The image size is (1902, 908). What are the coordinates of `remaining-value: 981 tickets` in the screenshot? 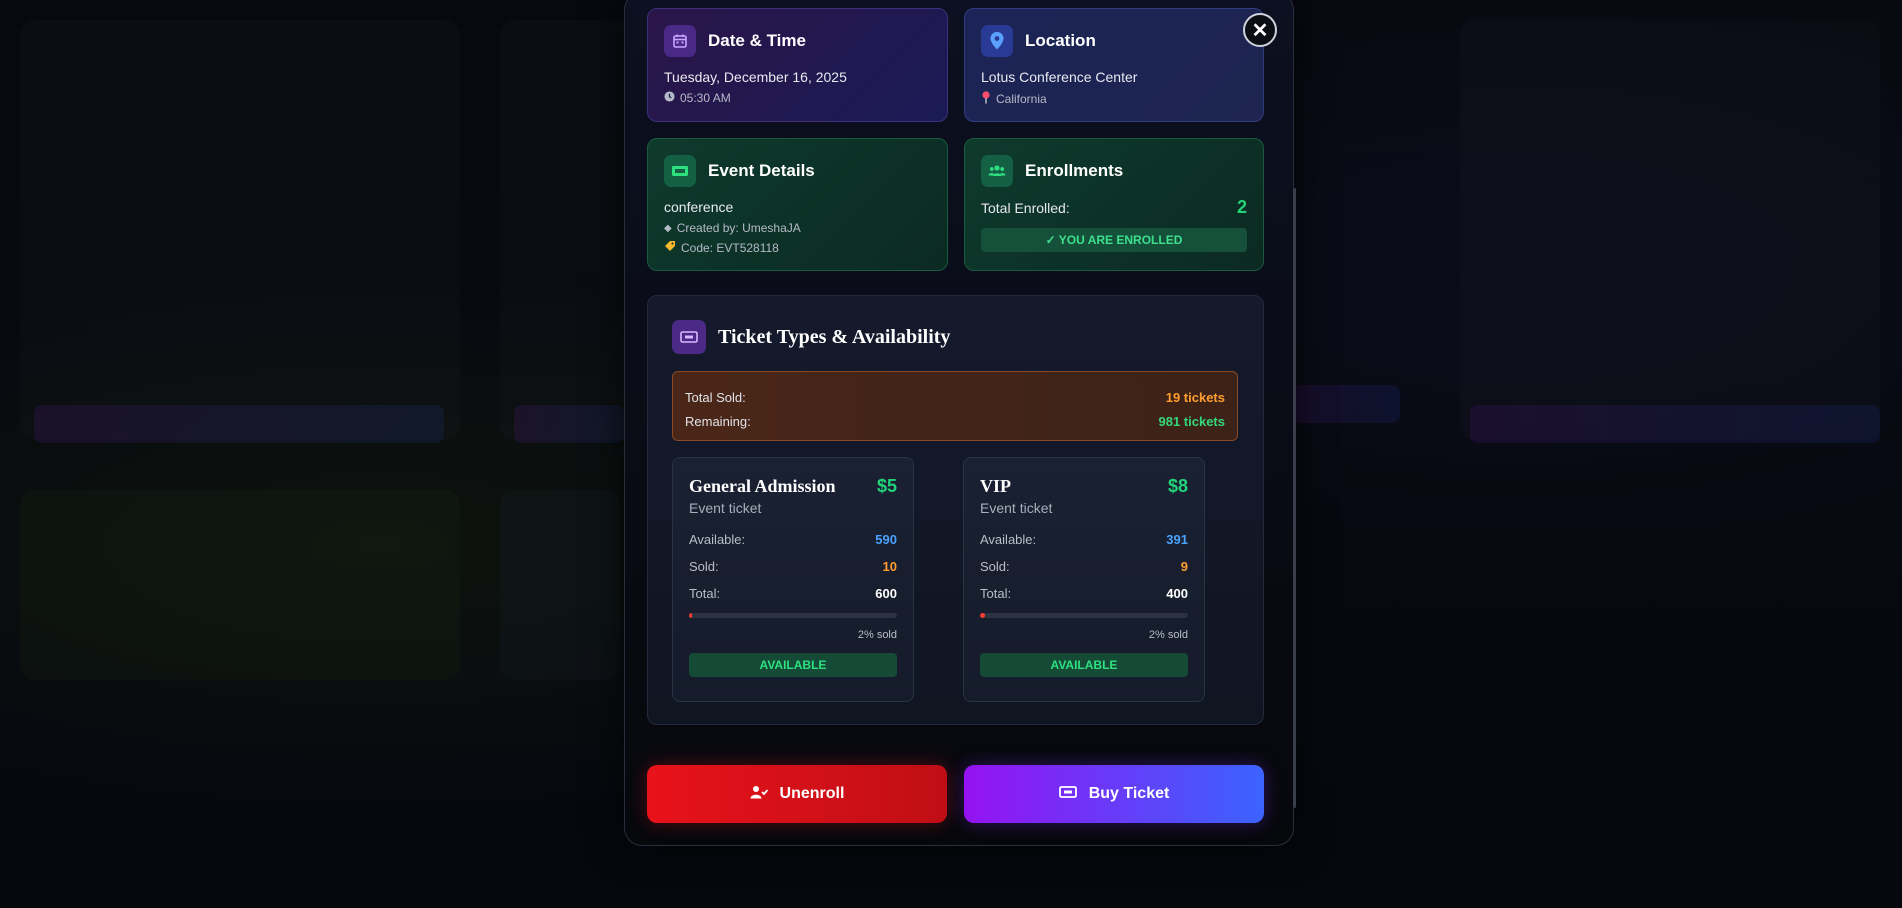 It's located at (1192, 421).